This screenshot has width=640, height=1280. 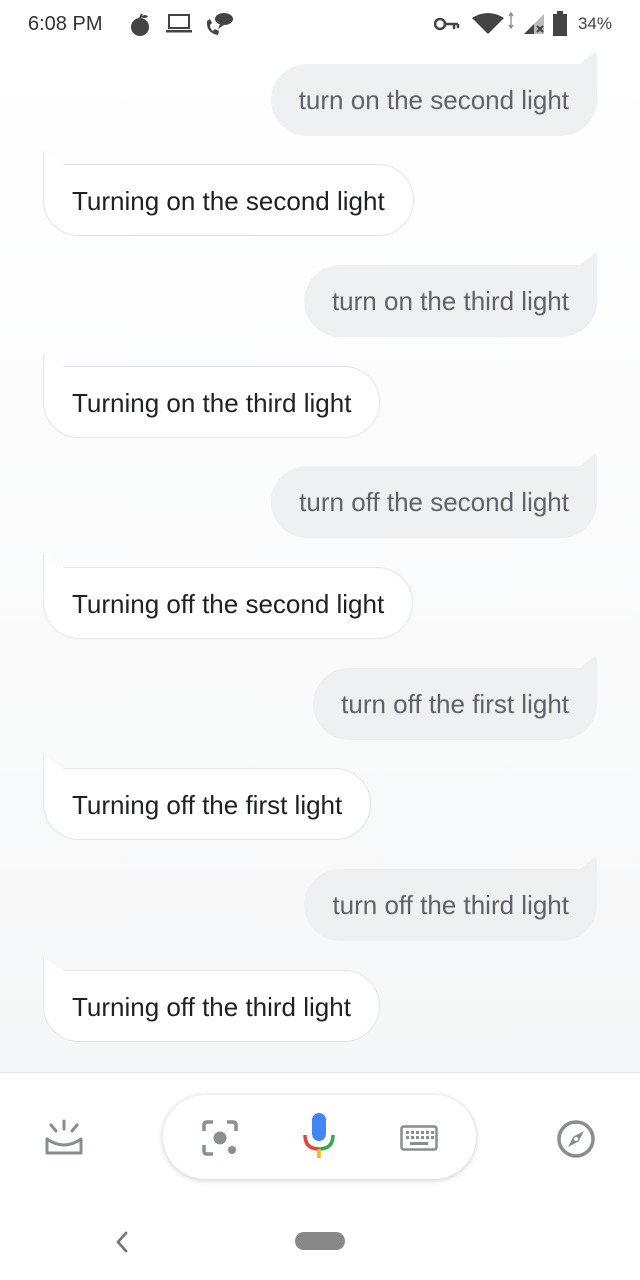 I want to click on system-navigation-bar, so click(x=320, y=1243).